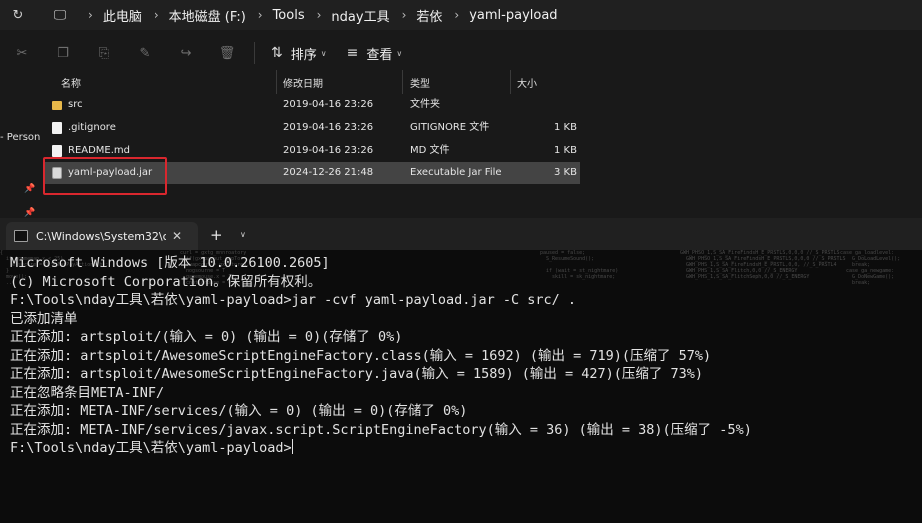  I want to click on breadcrumb-item-drive: 本地磁盘 (F:), so click(207, 15).